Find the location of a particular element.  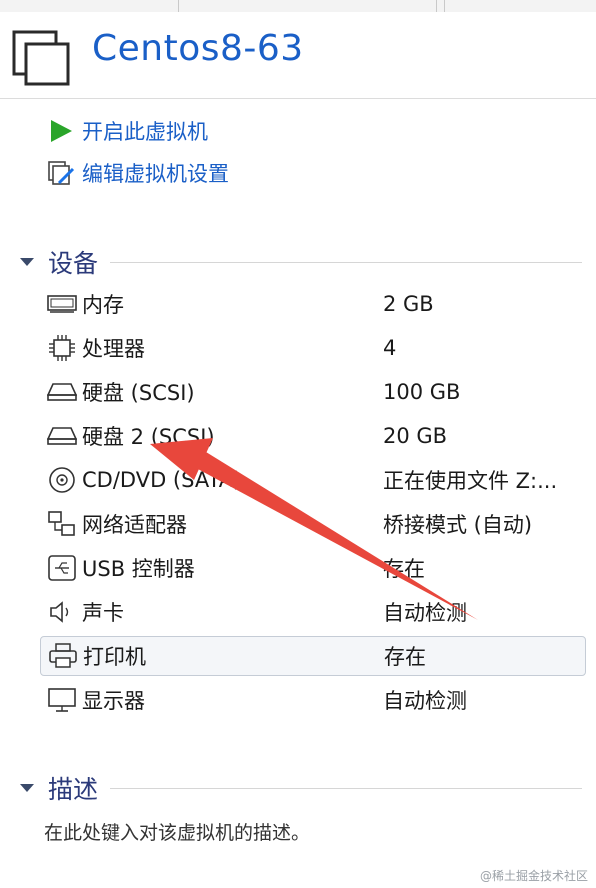

watermark: @稀土掘金技术社区 is located at coordinates (533, 876).